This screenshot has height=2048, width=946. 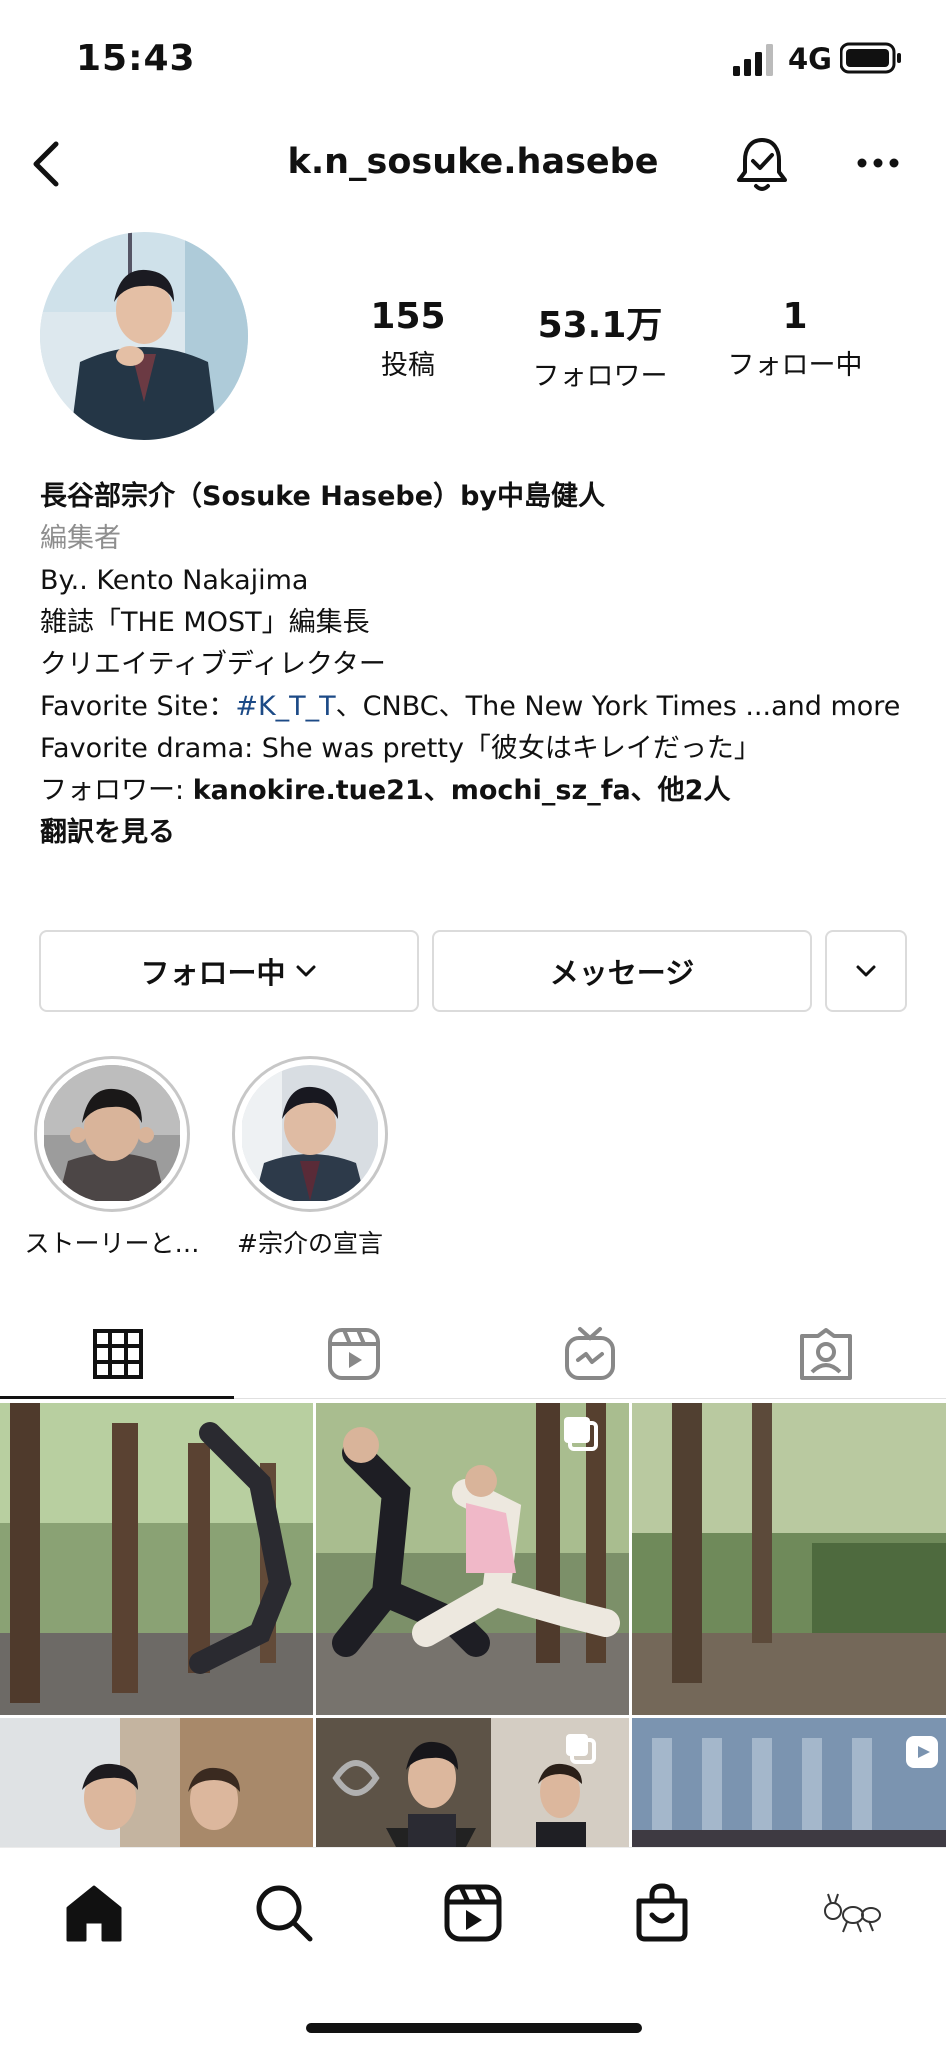 What do you see at coordinates (408, 339) in the screenshot?
I see `stat-posts: 155 投稿` at bounding box center [408, 339].